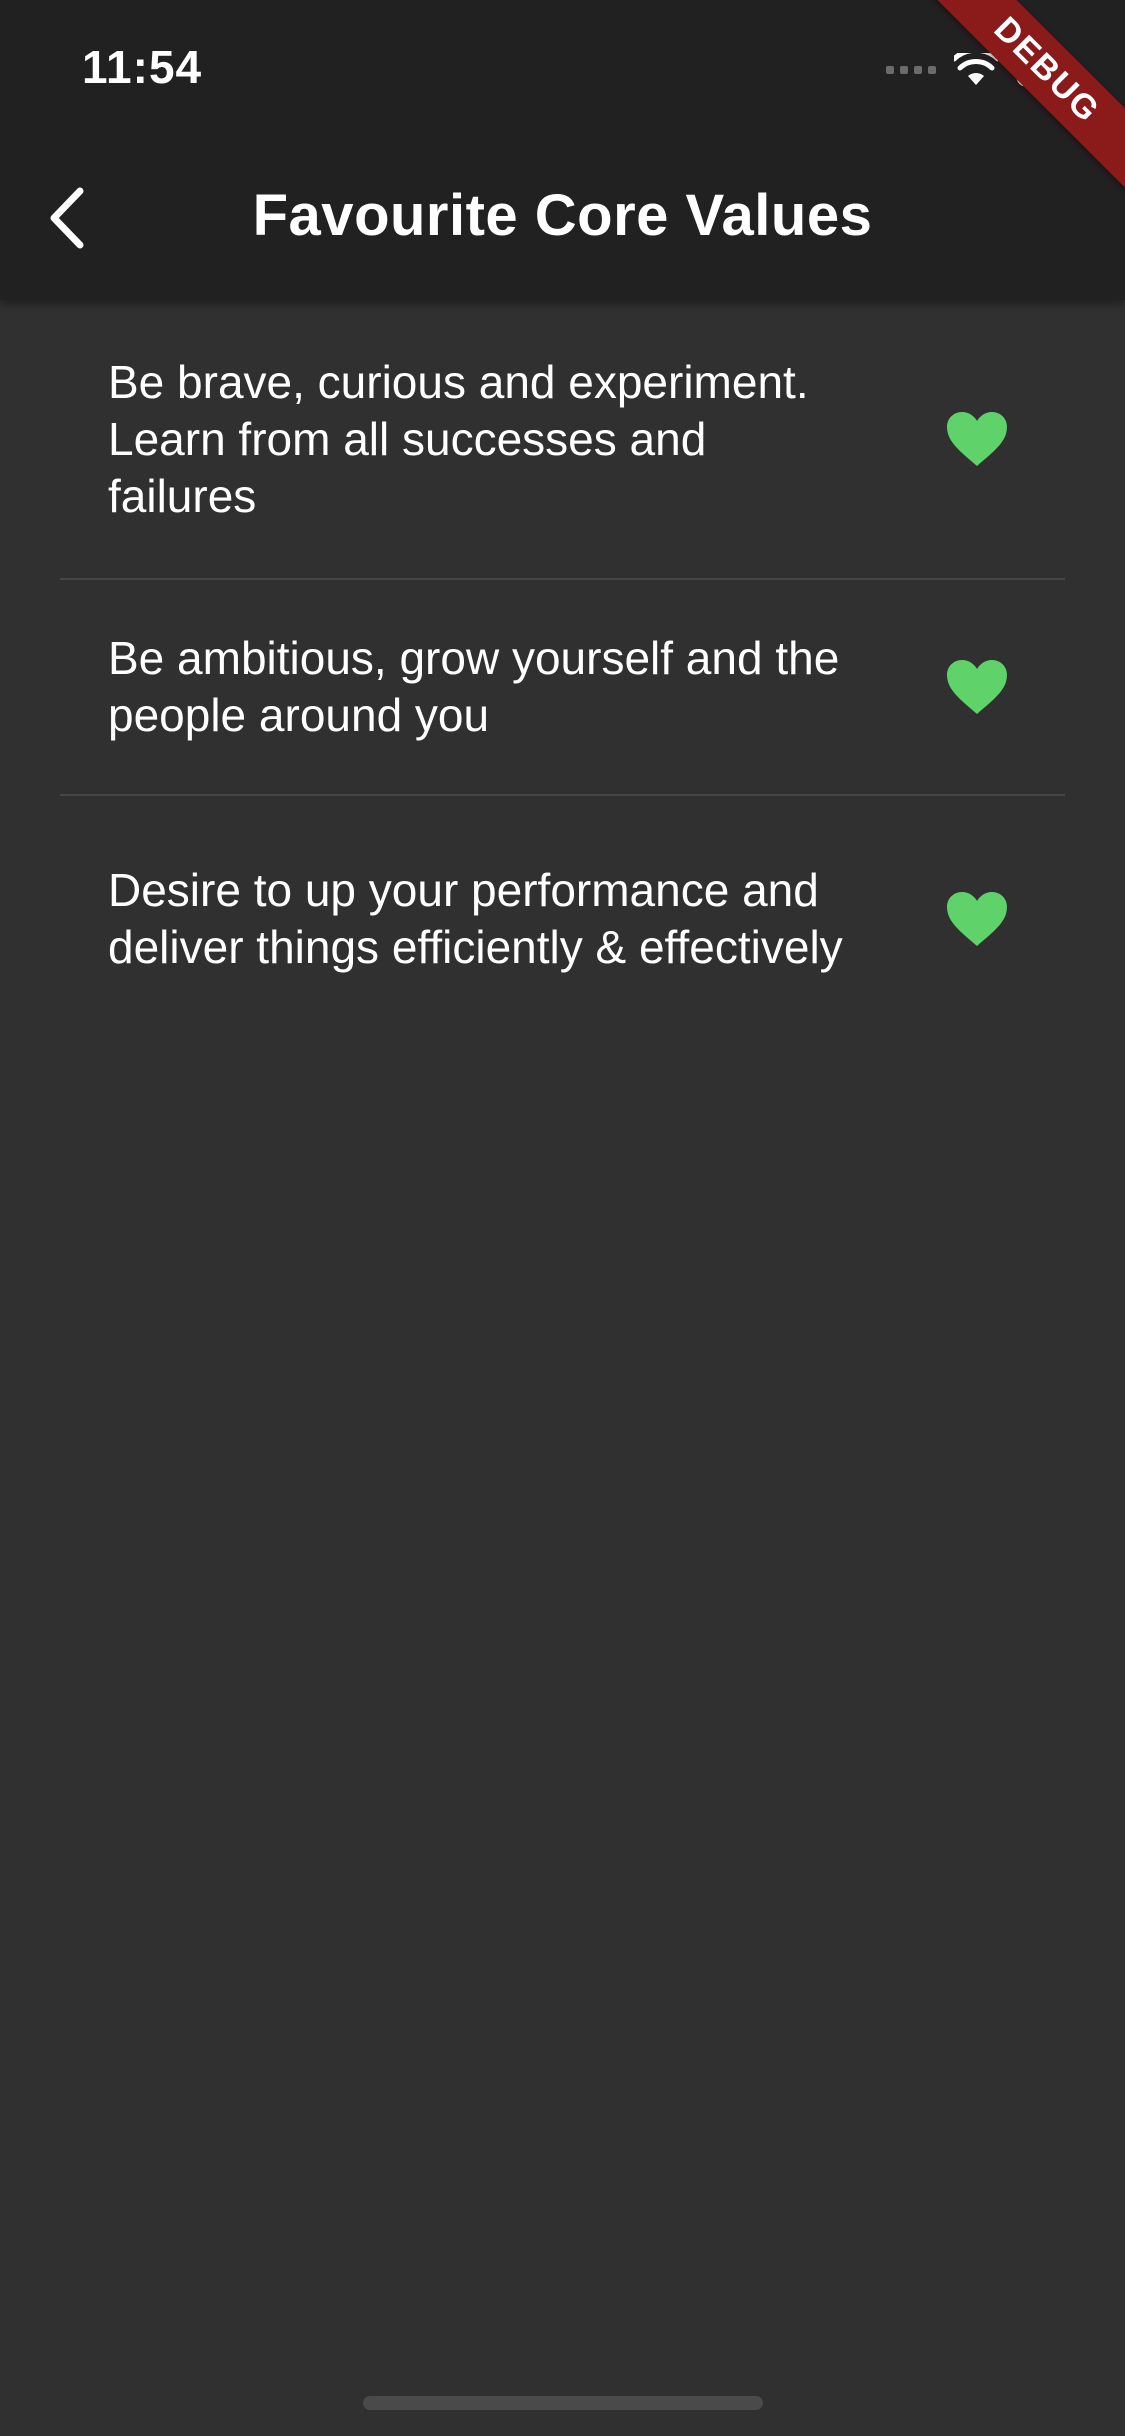 The height and width of the screenshot is (2436, 1125). Describe the element at coordinates (562, 150) in the screenshot. I see `app-bar: 11:54 Favourite Core Values` at that location.